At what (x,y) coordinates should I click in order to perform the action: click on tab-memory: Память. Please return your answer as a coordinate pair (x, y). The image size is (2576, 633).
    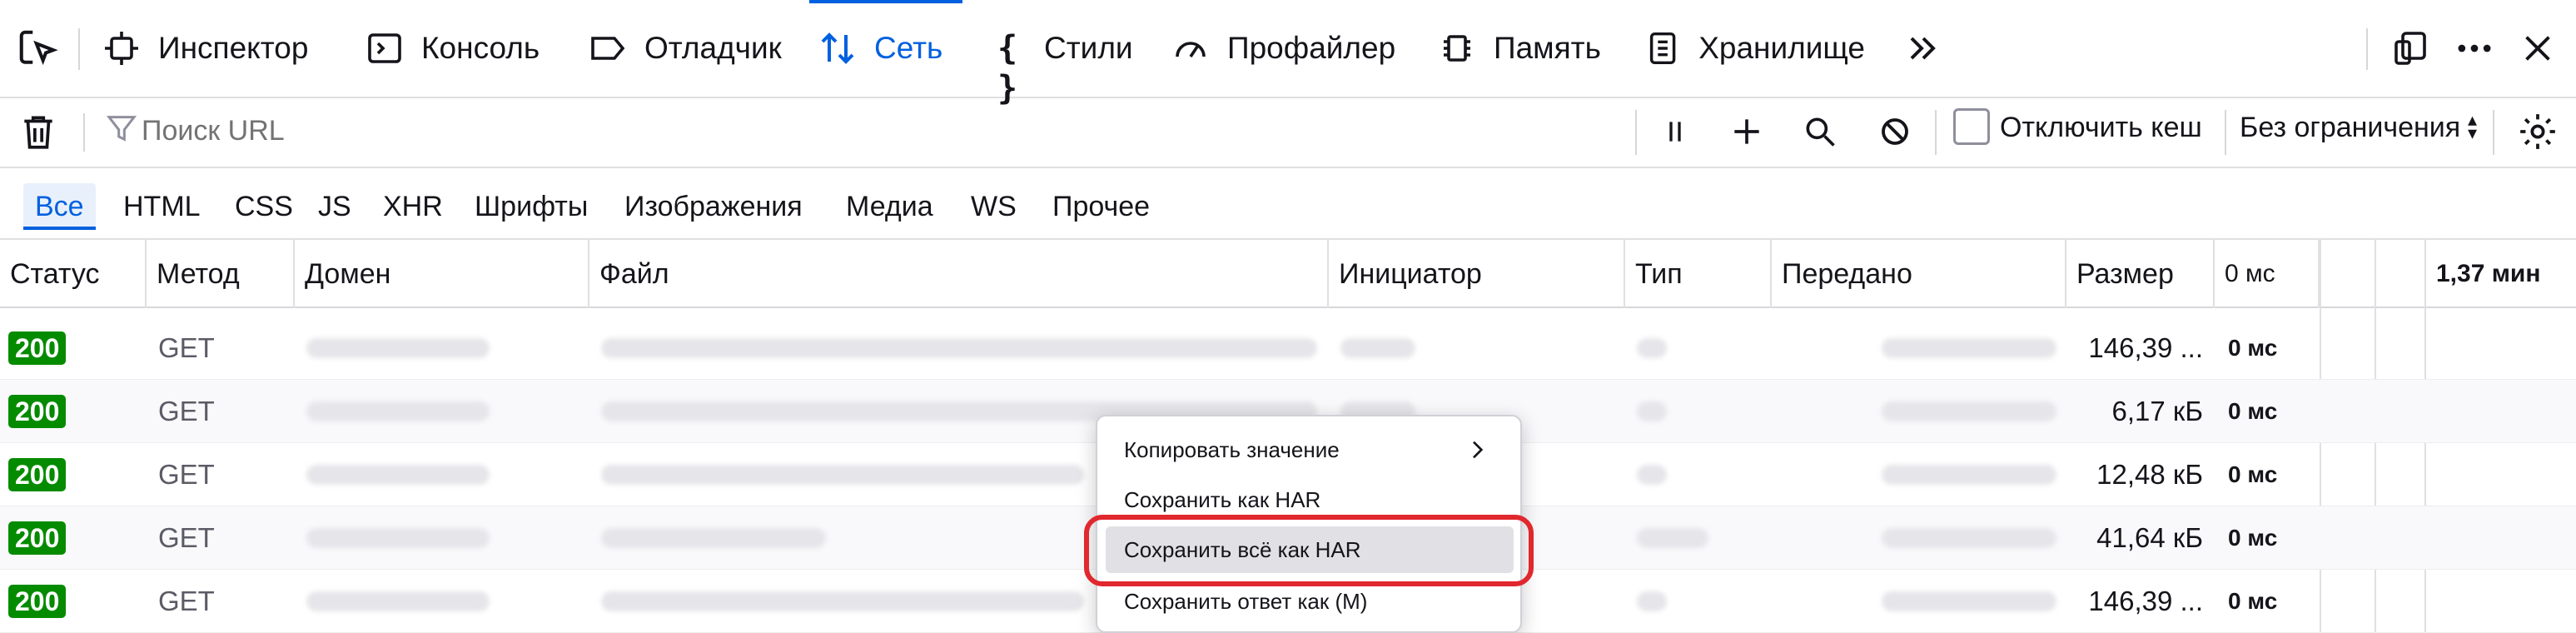
    Looking at the image, I should click on (1524, 48).